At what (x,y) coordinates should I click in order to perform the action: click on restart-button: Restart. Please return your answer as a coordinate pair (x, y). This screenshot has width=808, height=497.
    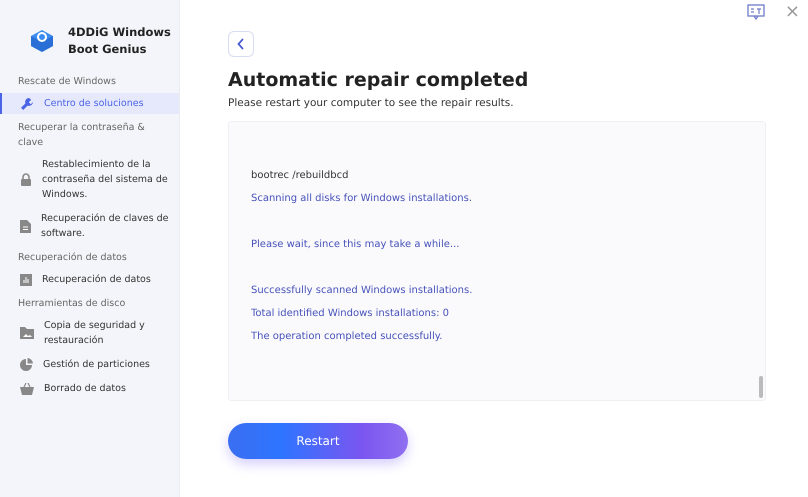
    Looking at the image, I should click on (318, 441).